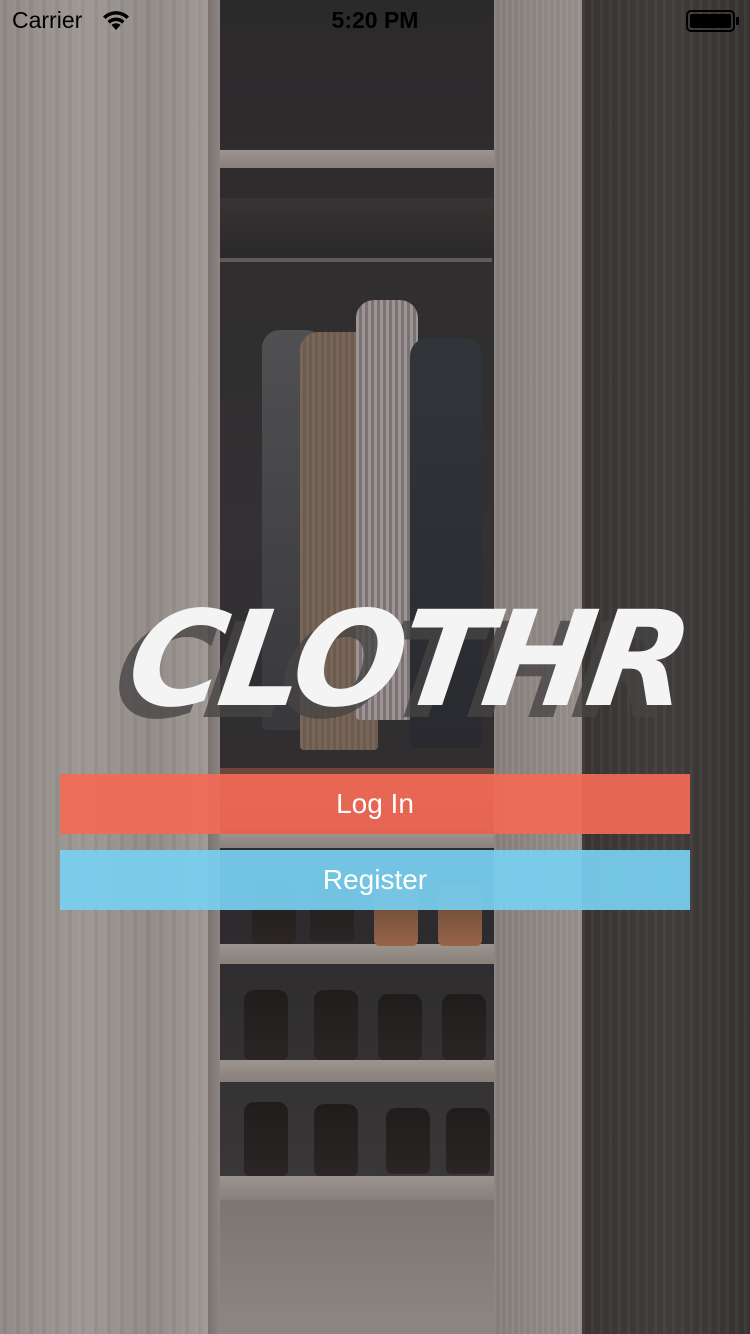 This screenshot has width=750, height=1334. Describe the element at coordinates (375, 804) in the screenshot. I see `login-button: Log In` at that location.